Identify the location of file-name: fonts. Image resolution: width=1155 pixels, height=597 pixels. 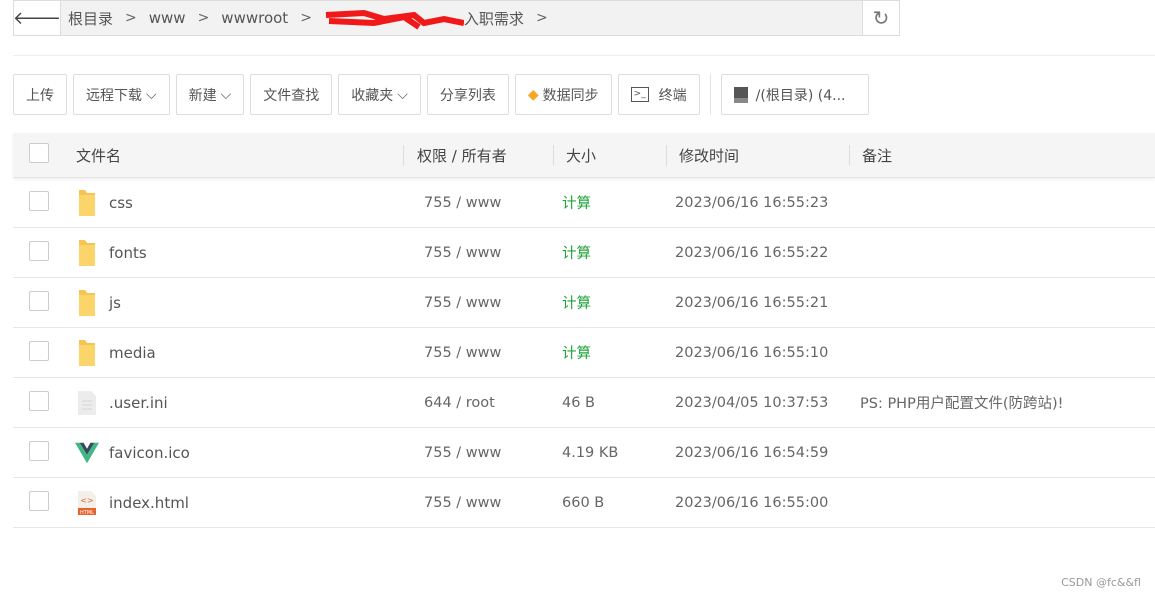
(128, 253).